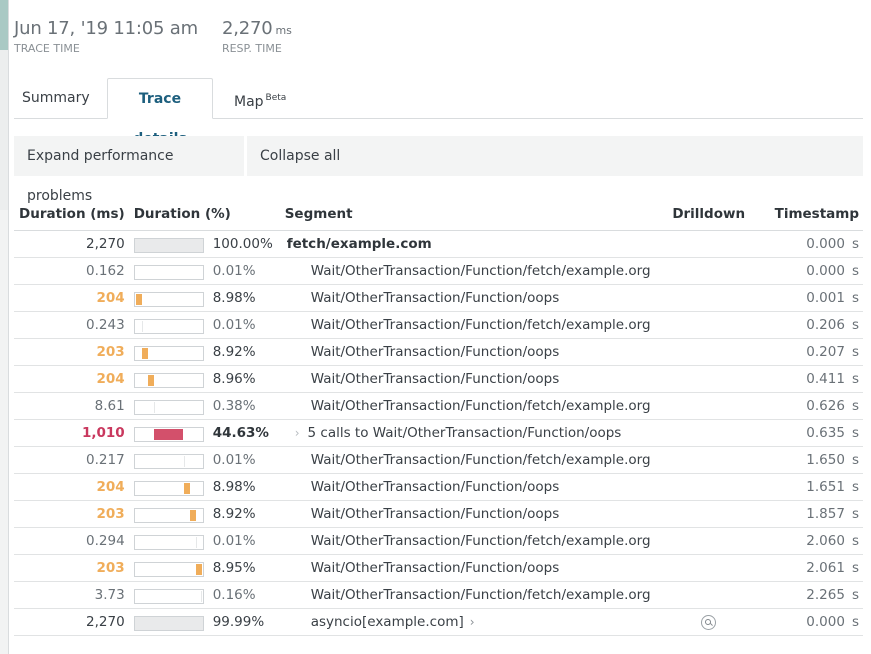 The image size is (871, 654). I want to click on trace-time-label: TRACE TIME, so click(47, 48).